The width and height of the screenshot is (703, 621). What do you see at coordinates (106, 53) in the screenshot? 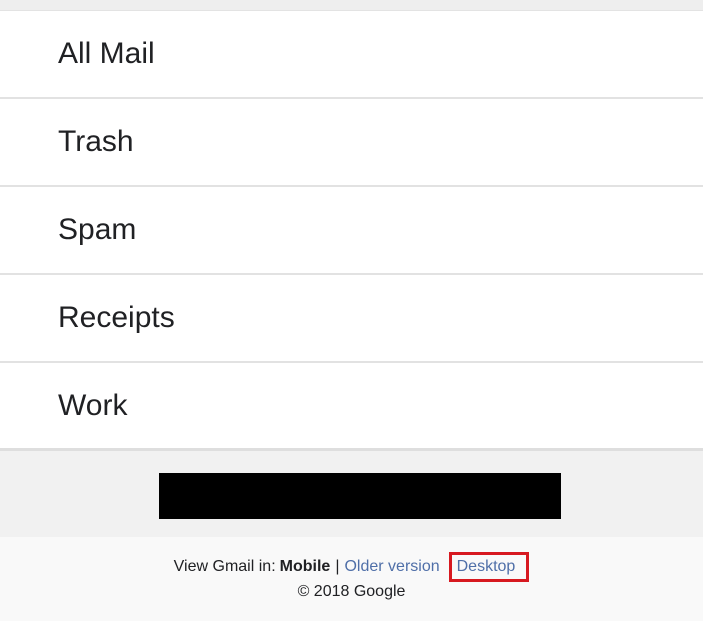
I see `menu-item-label: All Mail` at bounding box center [106, 53].